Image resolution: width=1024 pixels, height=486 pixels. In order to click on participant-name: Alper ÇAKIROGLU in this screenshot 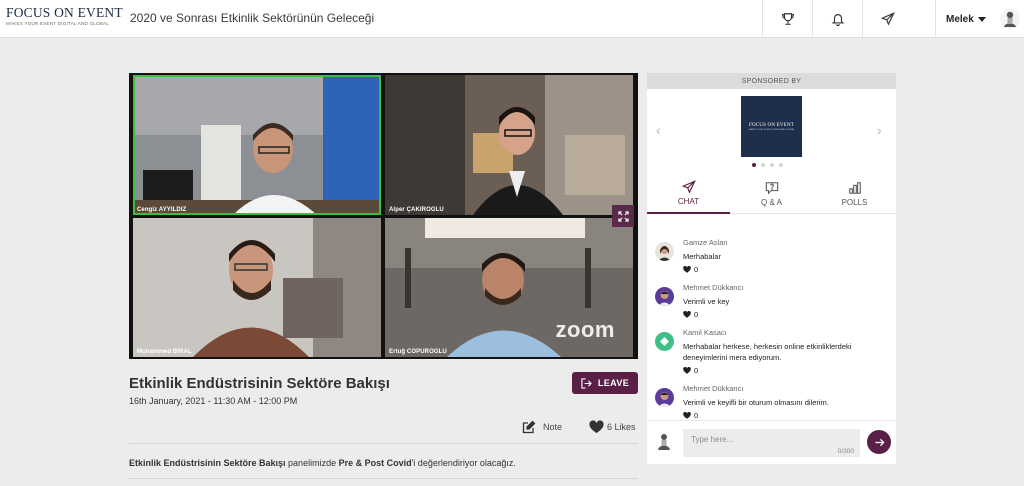, I will do `click(416, 210)`.